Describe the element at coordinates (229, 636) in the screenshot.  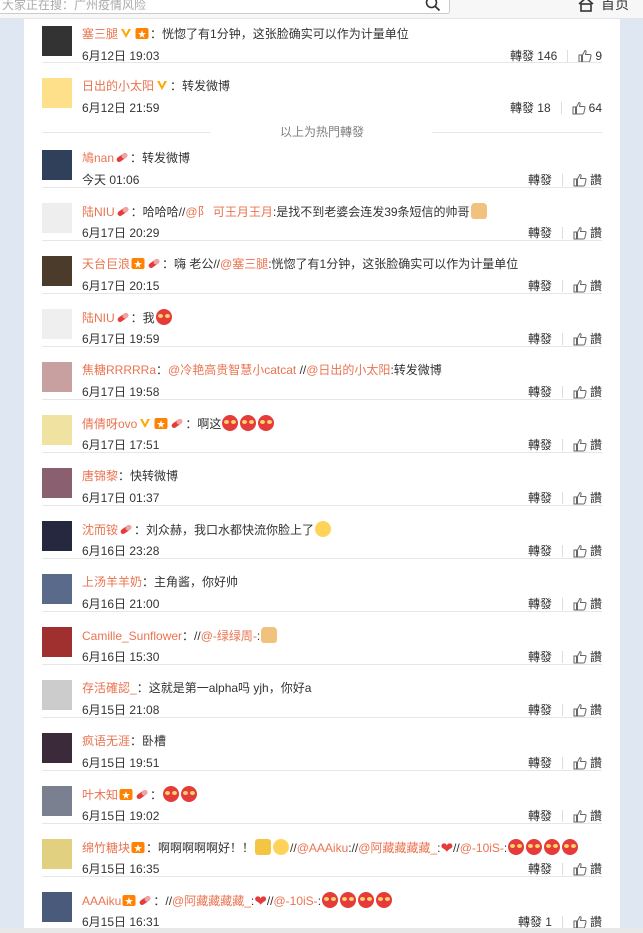
I see `mention-link: @-绿绿周-` at that location.